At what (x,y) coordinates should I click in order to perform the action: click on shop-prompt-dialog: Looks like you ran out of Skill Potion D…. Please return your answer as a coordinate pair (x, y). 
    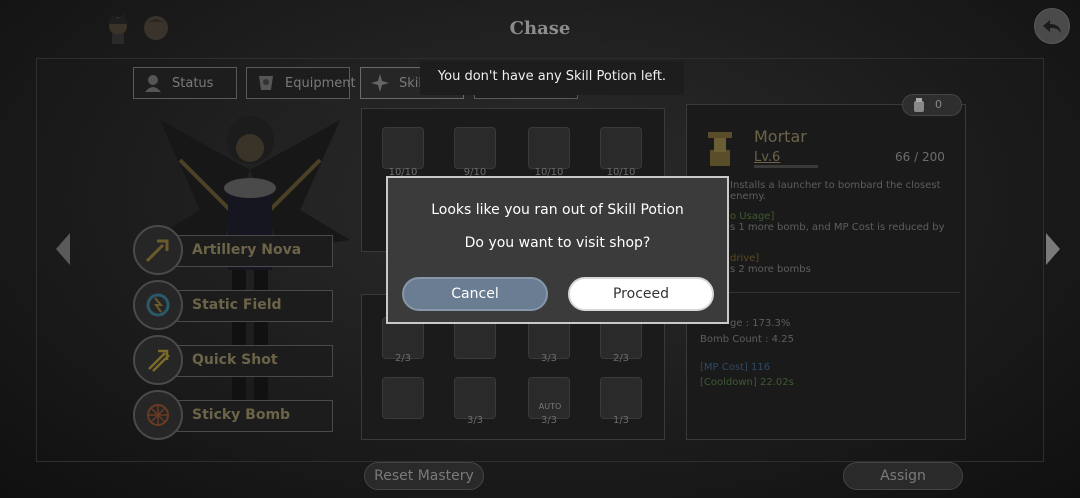
    Looking at the image, I should click on (557, 250).